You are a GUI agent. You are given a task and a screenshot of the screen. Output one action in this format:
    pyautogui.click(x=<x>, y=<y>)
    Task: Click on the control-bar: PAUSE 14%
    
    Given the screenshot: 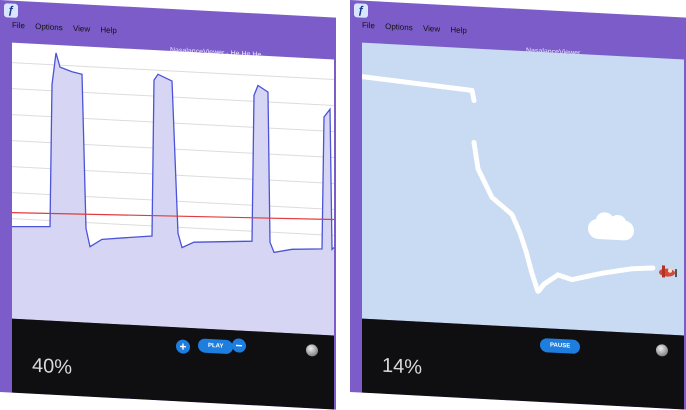 What is the action you would take?
    pyautogui.click(x=523, y=364)
    